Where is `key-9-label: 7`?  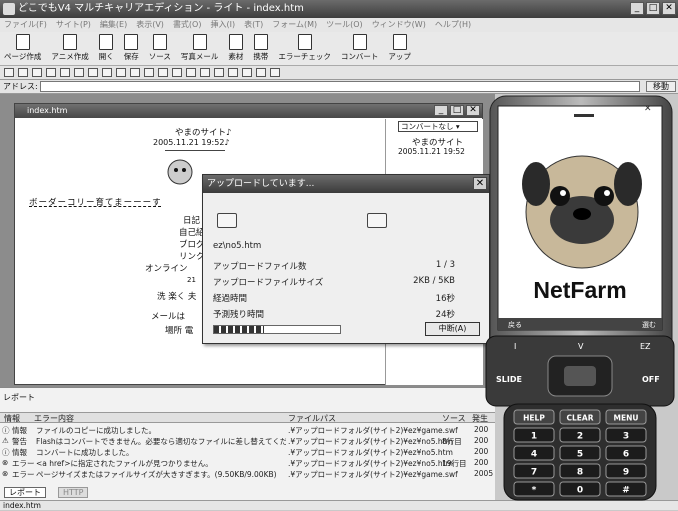 key-9-label: 7 is located at coordinates (534, 473).